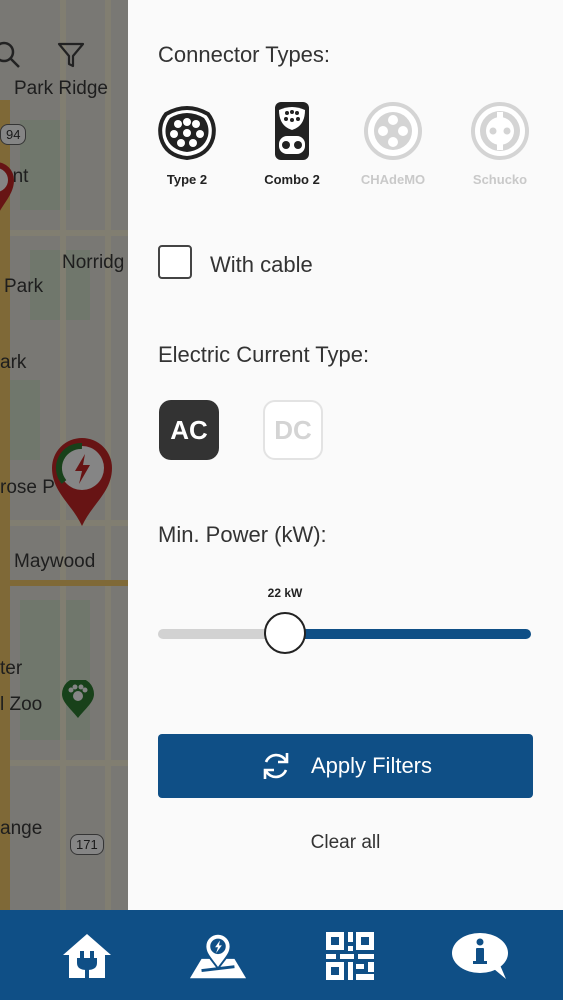 The width and height of the screenshot is (563, 1000). I want to click on ac-button: AC, so click(189, 430).